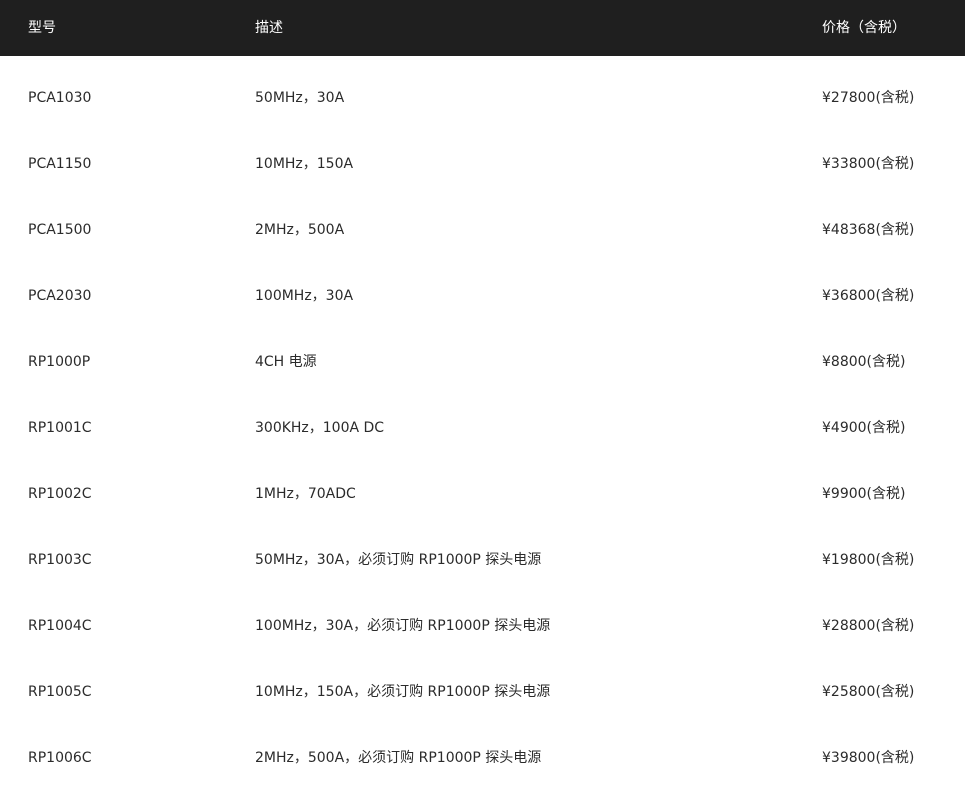 This screenshot has width=965, height=799. Describe the element at coordinates (304, 296) in the screenshot. I see `row-description: 100MHz，30A` at that location.